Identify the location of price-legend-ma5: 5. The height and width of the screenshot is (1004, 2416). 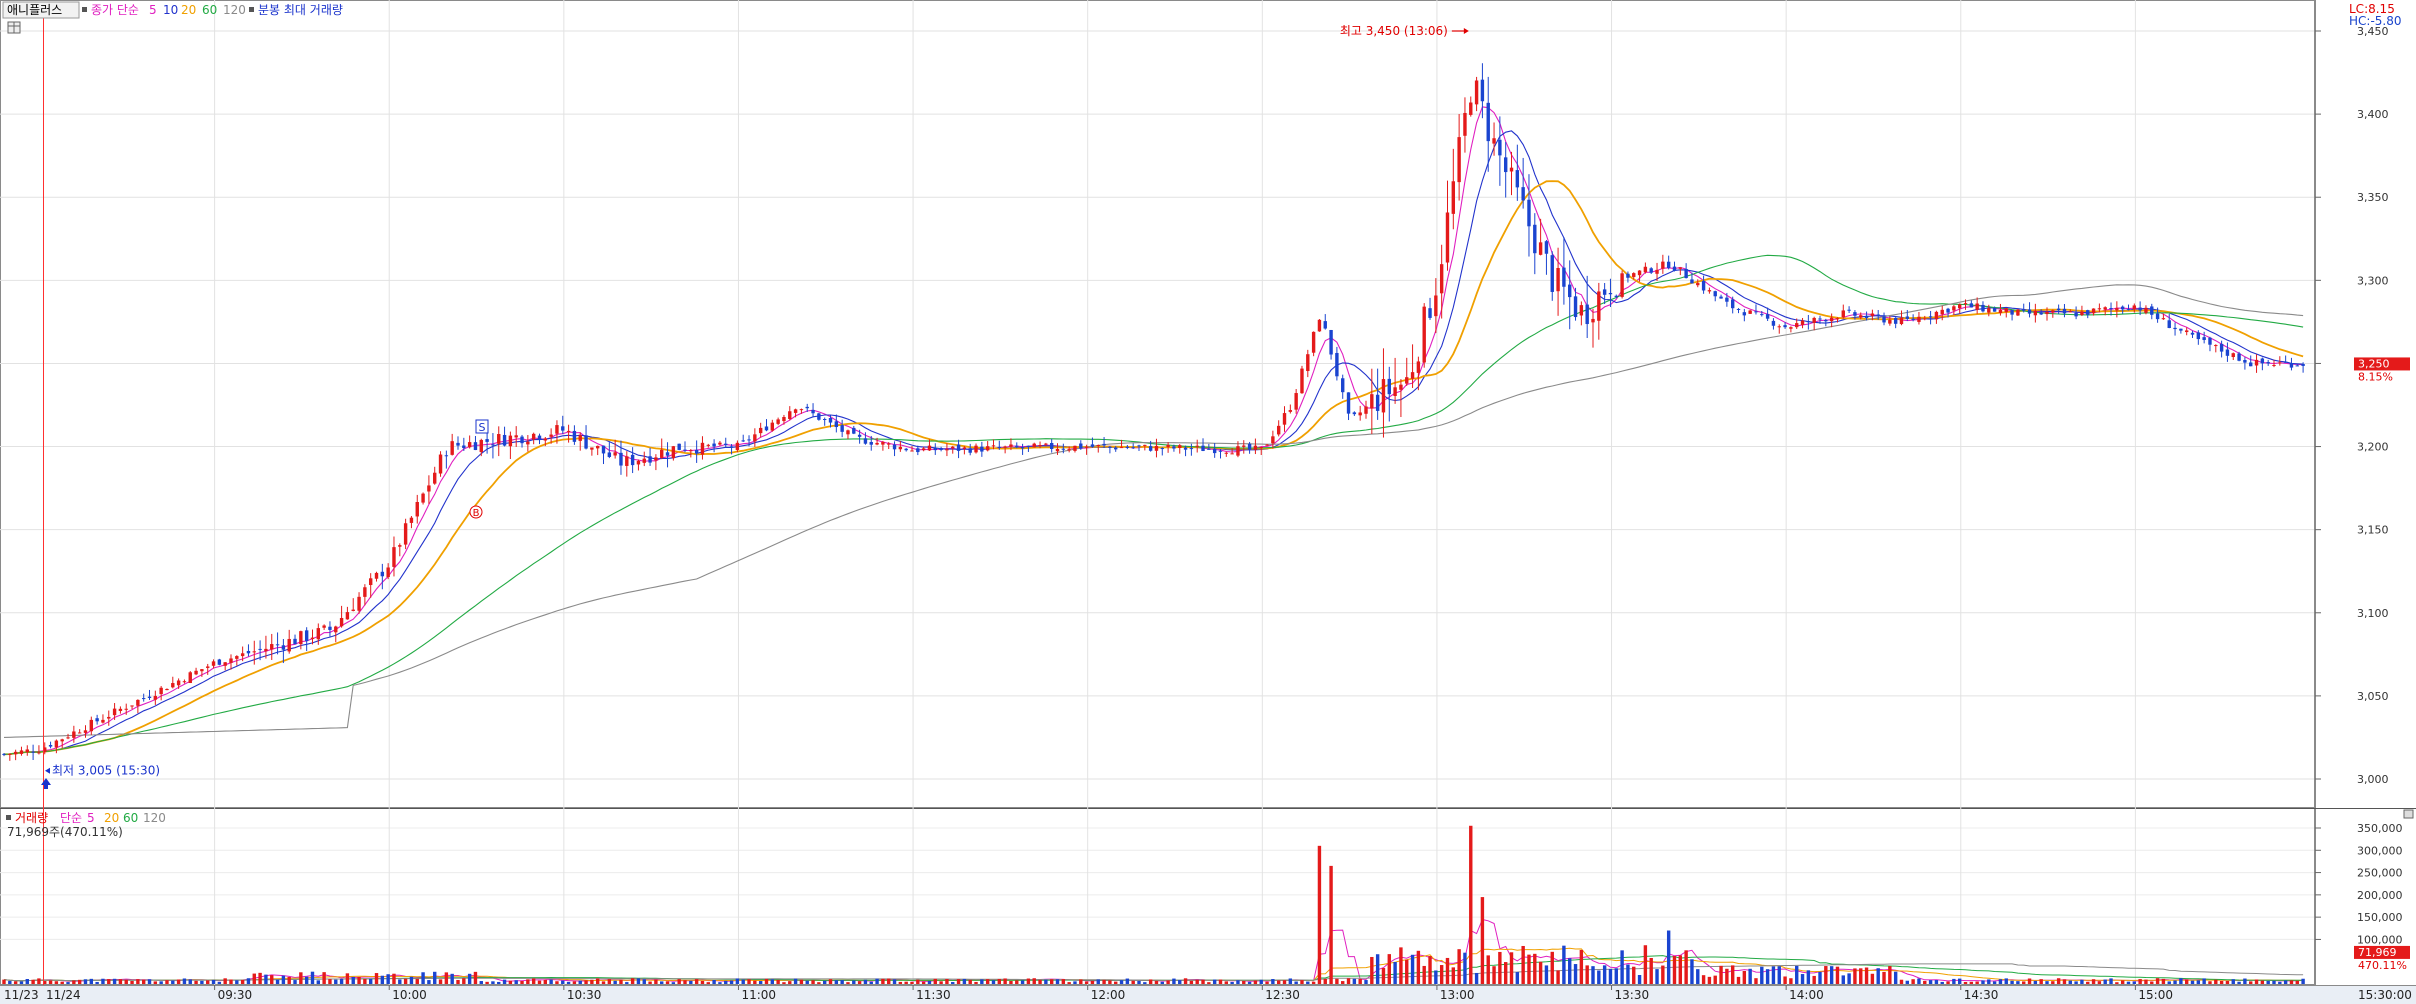
(153, 10).